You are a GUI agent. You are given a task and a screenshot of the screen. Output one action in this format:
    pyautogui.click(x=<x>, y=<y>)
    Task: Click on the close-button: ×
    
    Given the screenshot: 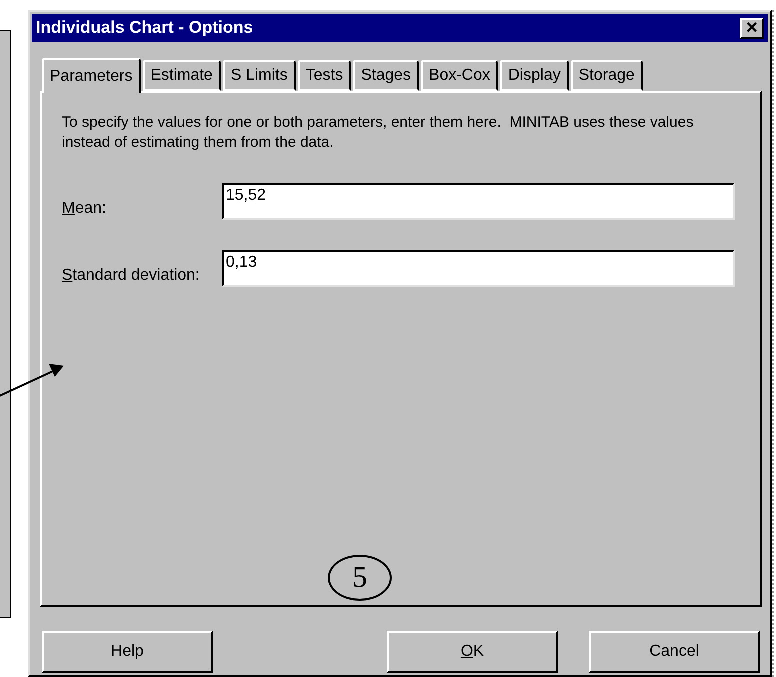 What is the action you would take?
    pyautogui.click(x=752, y=28)
    